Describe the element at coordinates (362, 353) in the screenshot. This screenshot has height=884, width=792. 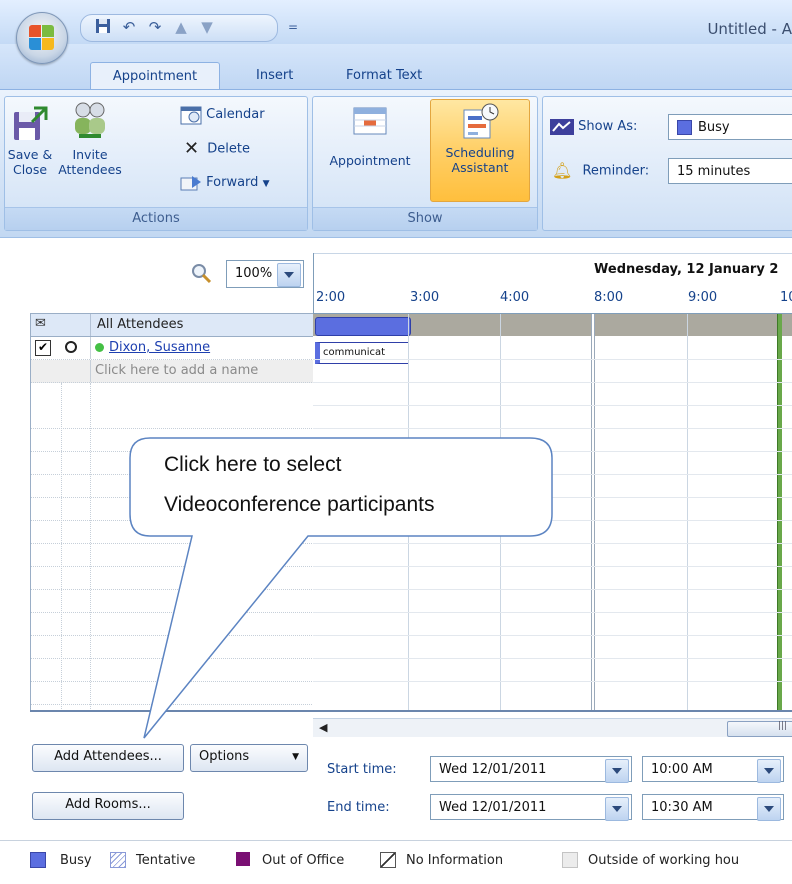
I see `attendee-busy-block: communicat` at that location.